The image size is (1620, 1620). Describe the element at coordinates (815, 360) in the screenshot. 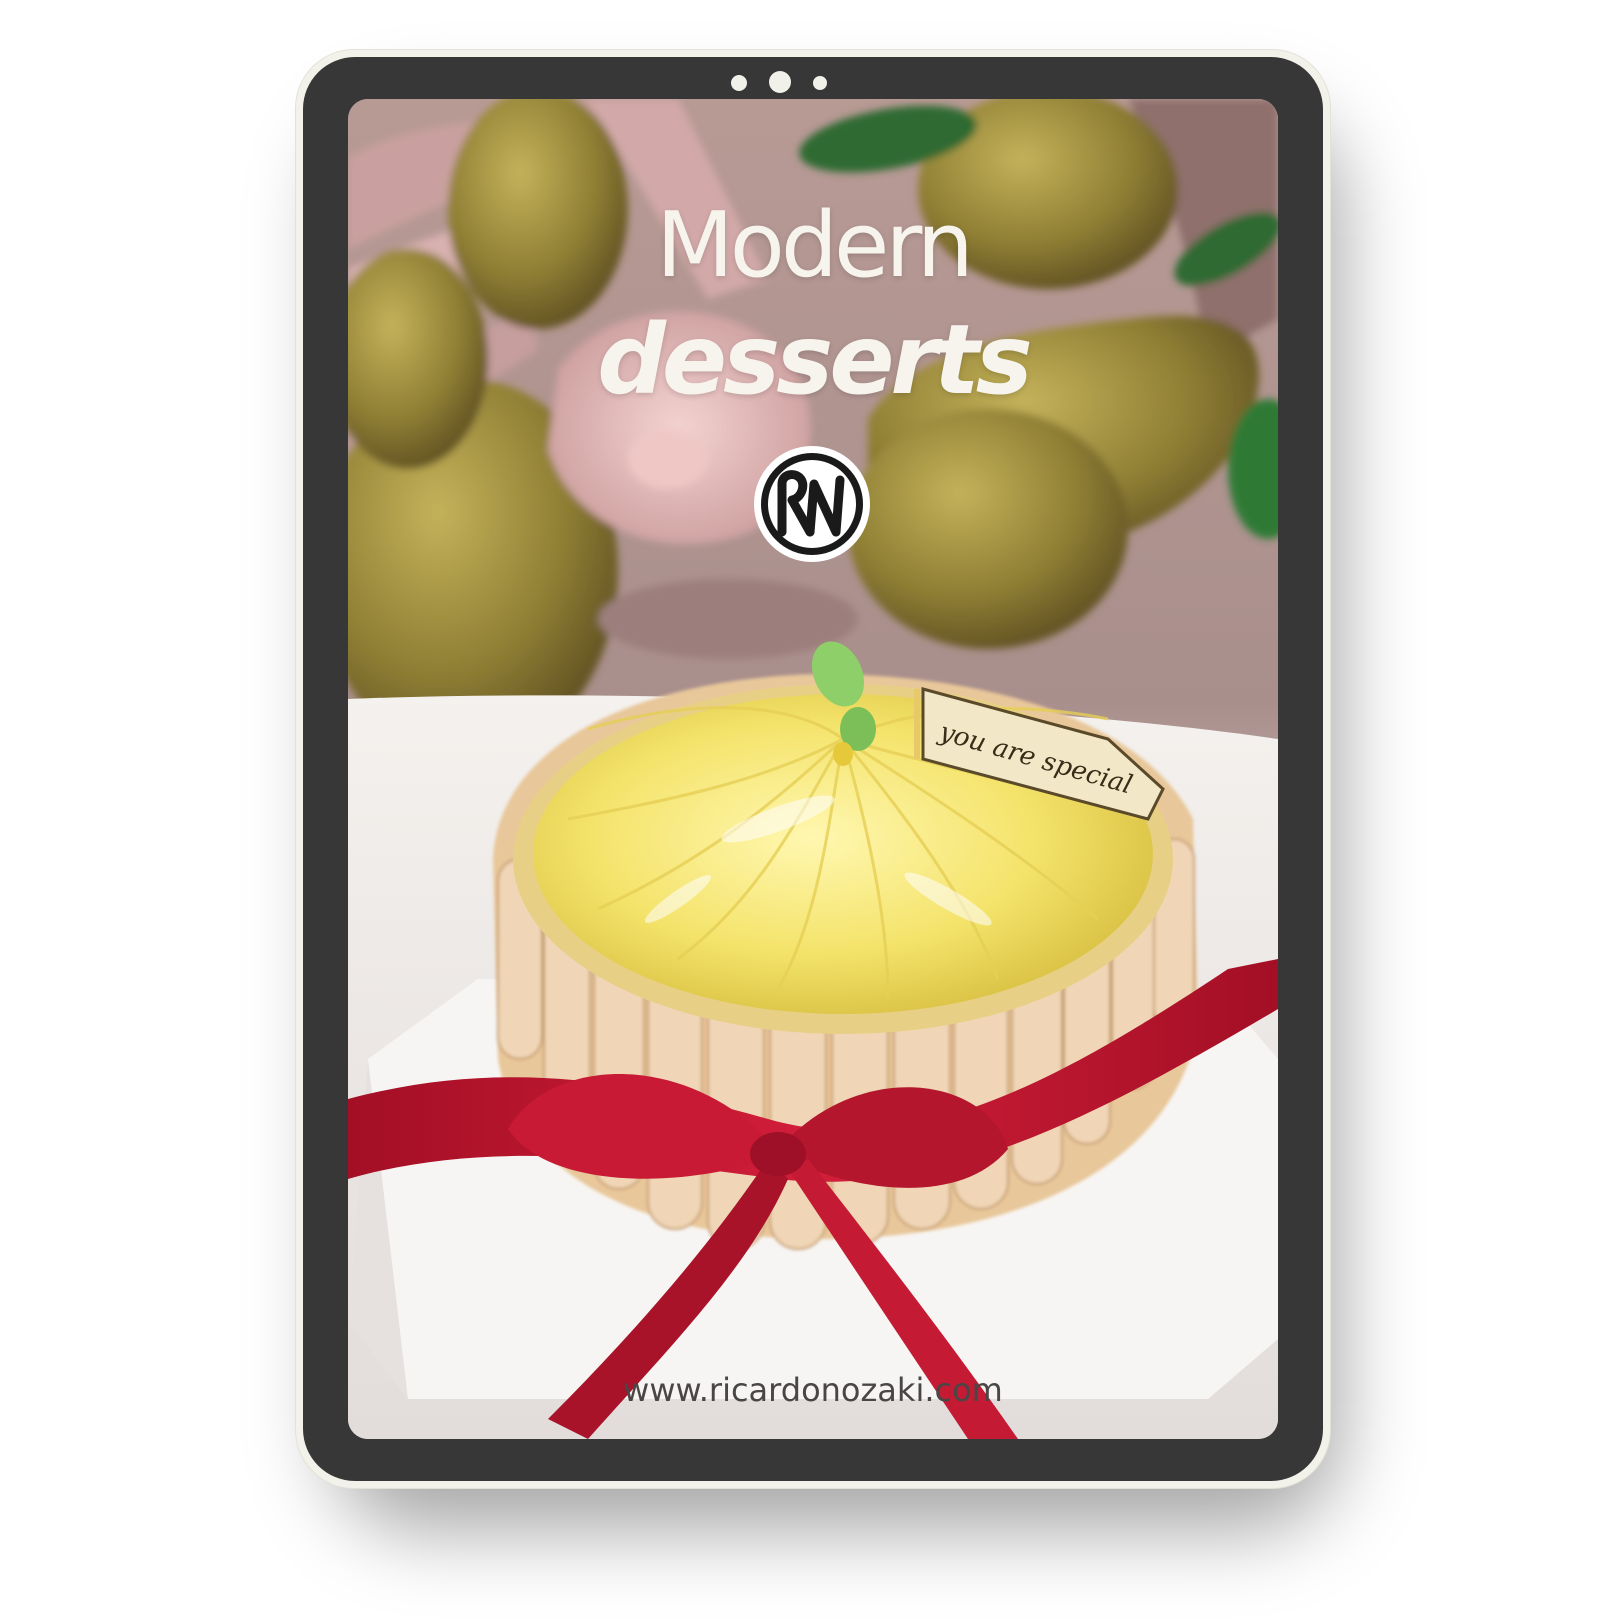

I see `cover-title-line2: desserts` at that location.